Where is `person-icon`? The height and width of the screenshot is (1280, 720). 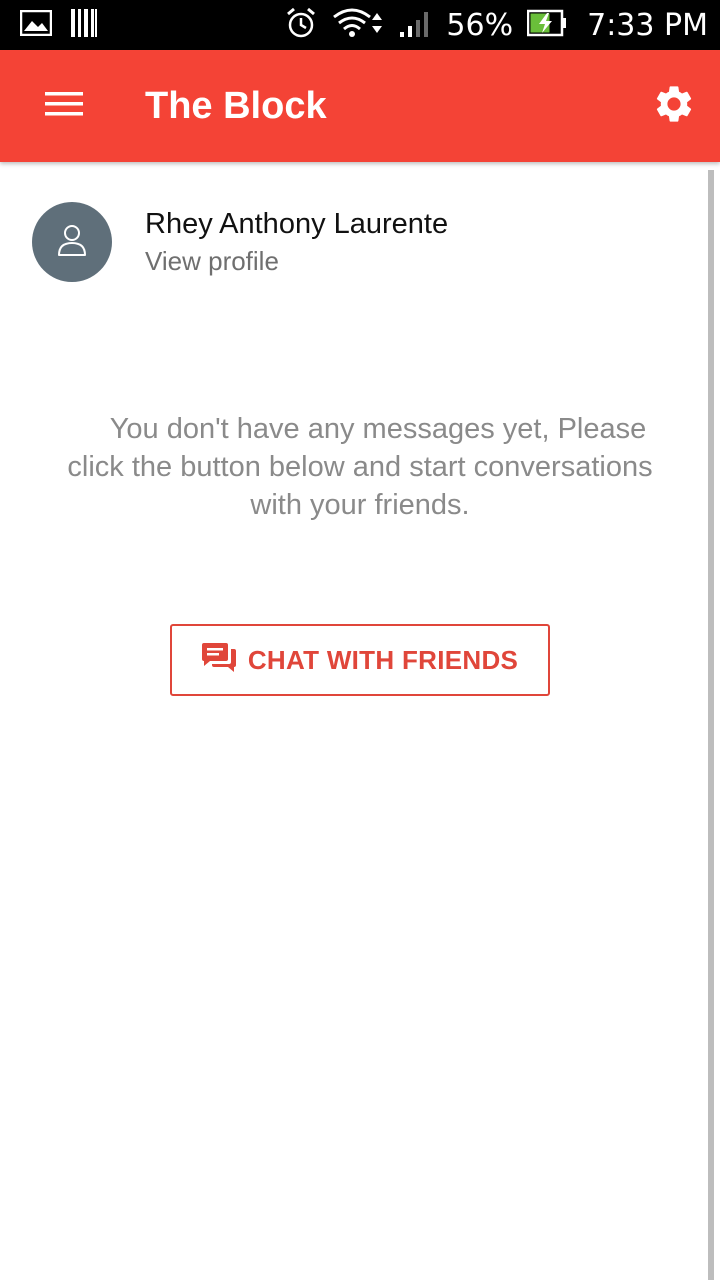 person-icon is located at coordinates (72, 242).